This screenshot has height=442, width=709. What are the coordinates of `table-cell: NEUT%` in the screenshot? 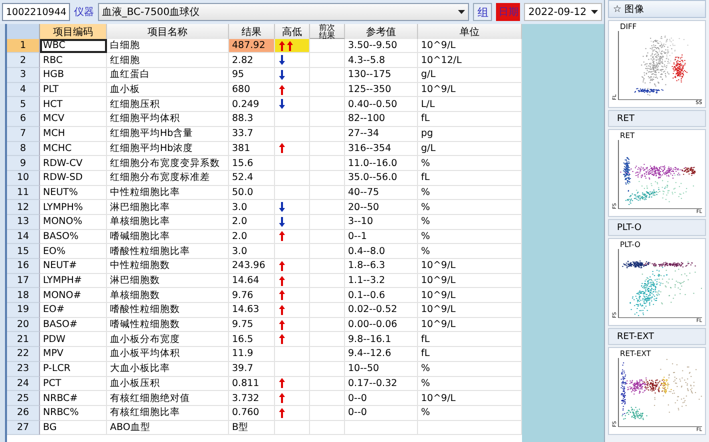 It's located at (73, 193).